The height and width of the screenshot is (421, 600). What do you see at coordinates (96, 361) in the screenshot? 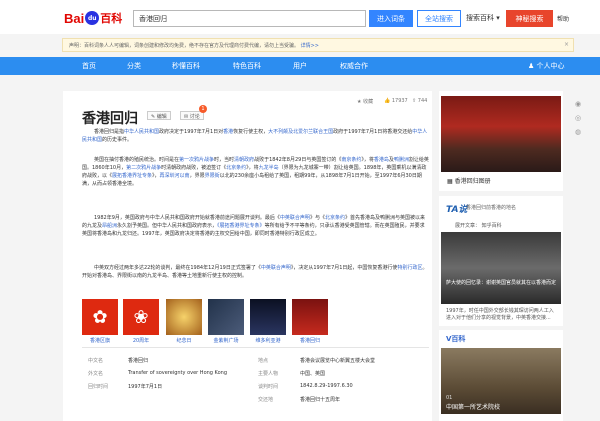
I see `info-label: 中文名` at bounding box center [96, 361].